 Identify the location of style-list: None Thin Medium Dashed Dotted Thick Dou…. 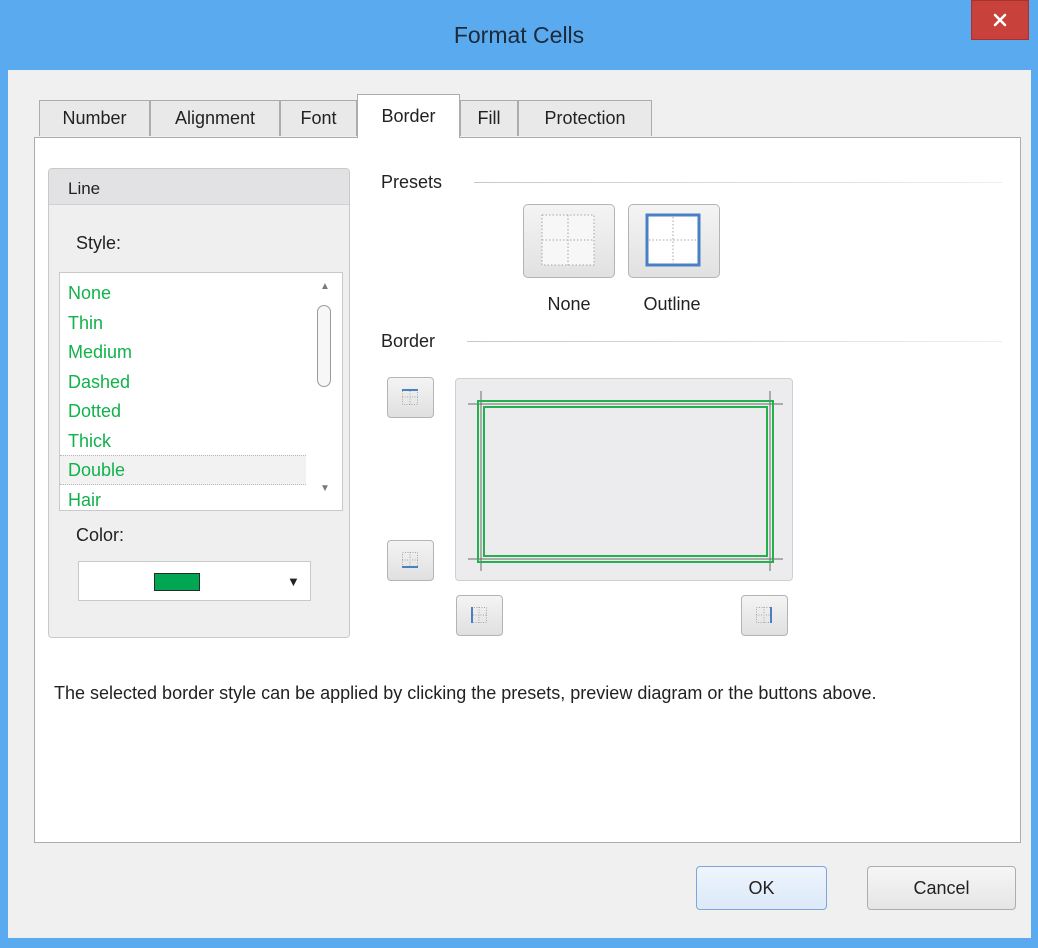
(201, 391).